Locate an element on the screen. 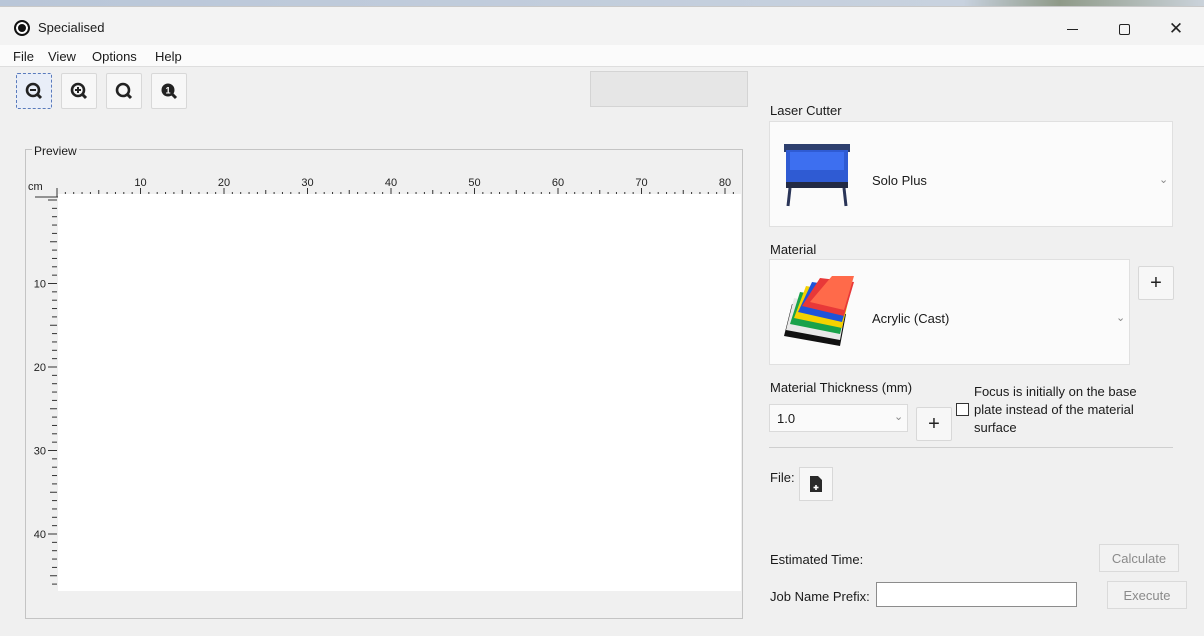  focus-checkbox is located at coordinates (962, 409).